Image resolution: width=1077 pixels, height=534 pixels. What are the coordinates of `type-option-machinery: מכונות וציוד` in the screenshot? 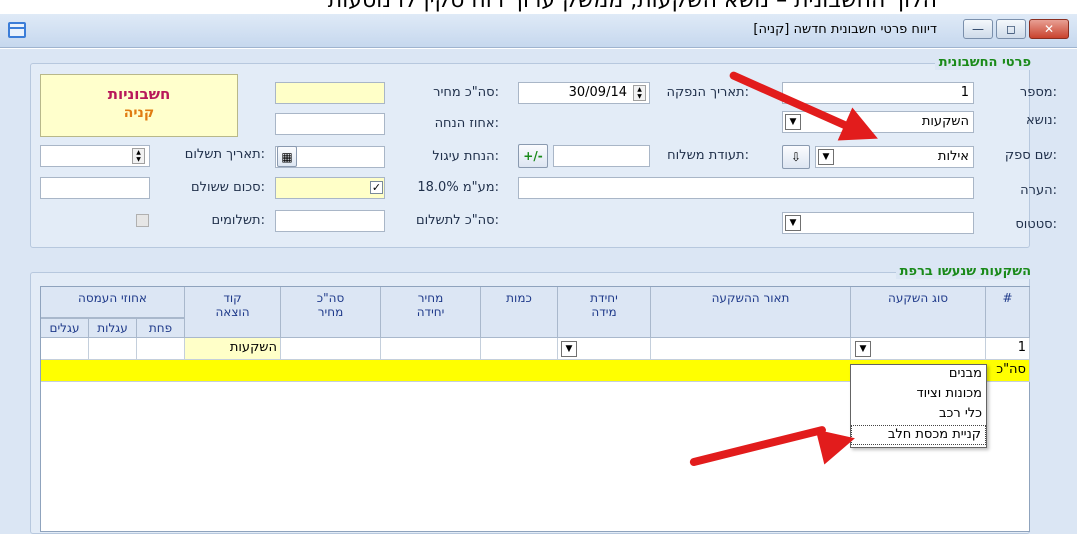 It's located at (918, 395).